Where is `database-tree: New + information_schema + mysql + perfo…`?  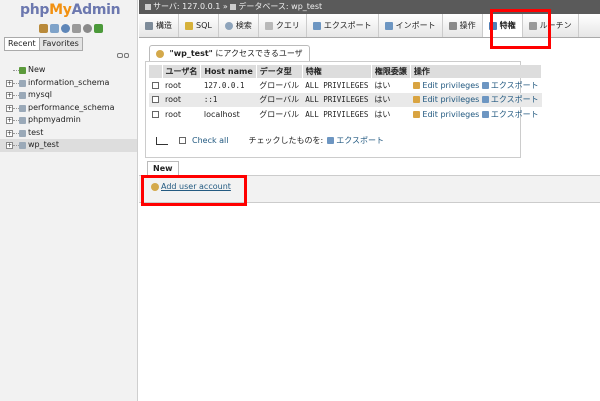
database-tree: New + information_schema + mysql + perfo… is located at coordinates (68, 108).